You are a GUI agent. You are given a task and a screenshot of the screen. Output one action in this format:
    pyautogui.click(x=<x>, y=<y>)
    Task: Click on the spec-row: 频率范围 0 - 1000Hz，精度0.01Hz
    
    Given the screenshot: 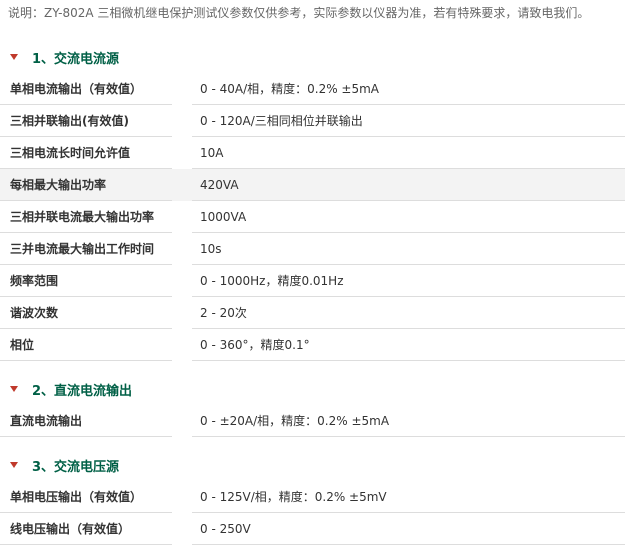 What is the action you would take?
    pyautogui.click(x=312, y=281)
    